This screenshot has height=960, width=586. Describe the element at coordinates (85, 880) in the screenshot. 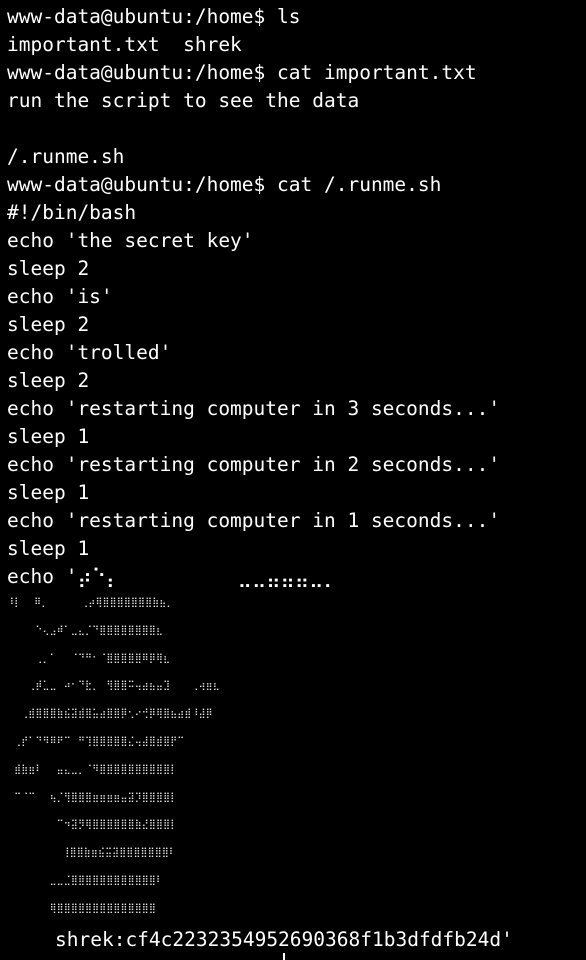

I see `art-line: ⠀⠀⠀⠀⠀⠀⣀⣀⣈⣿⣿⣿⣿⣿⣿⣿⣿⣿⣿⣿⣿⠇` at that location.